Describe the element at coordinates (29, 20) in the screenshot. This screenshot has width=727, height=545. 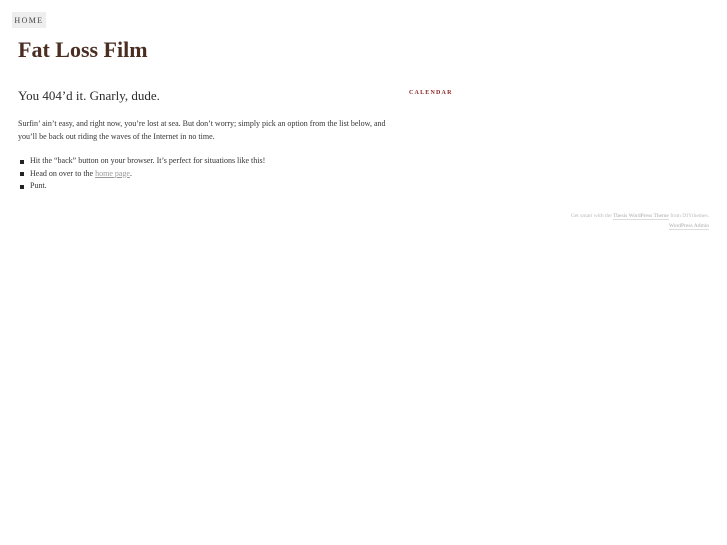
I see `nav-home-link: HOME` at that location.